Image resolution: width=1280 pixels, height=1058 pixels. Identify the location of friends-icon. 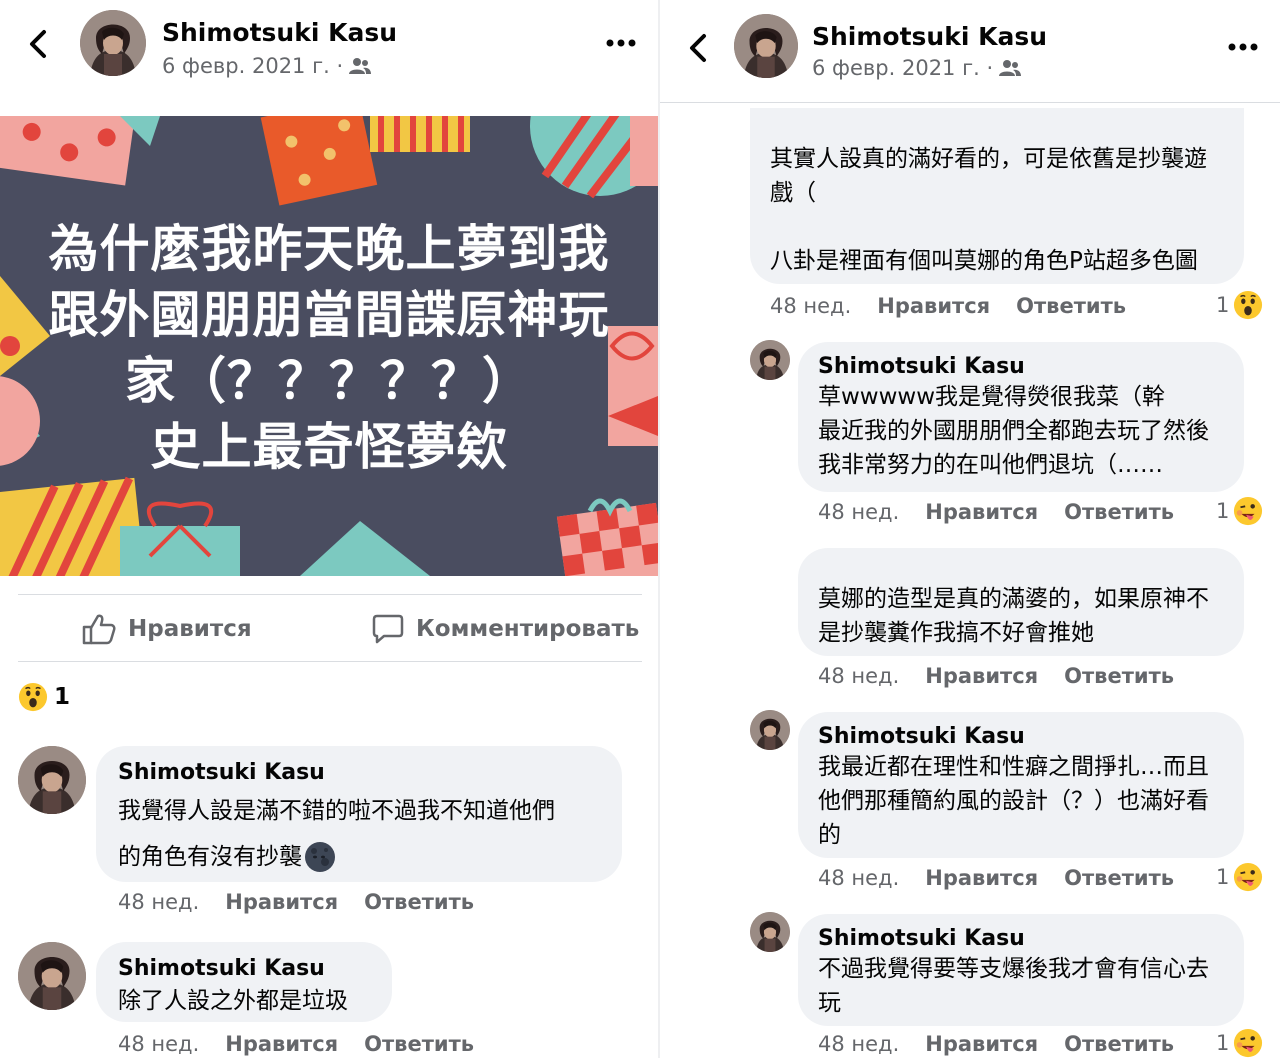
(1010, 68).